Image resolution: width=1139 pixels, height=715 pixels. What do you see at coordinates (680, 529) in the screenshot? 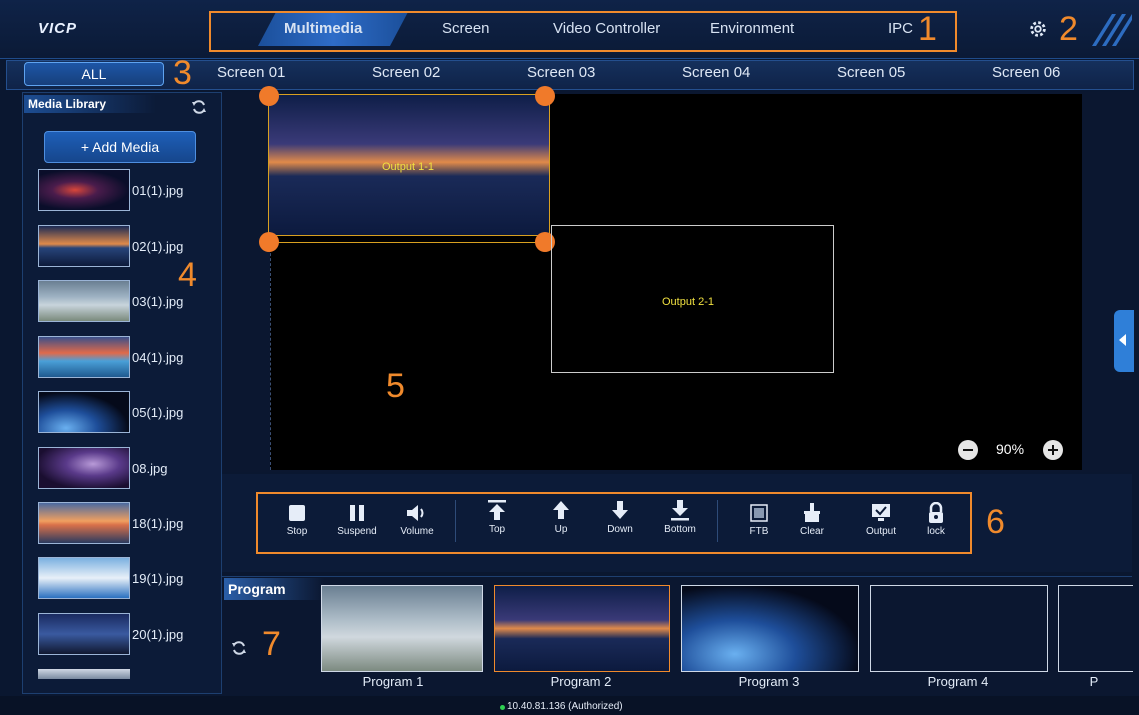
I see `bottom-label: Bottom` at bounding box center [680, 529].